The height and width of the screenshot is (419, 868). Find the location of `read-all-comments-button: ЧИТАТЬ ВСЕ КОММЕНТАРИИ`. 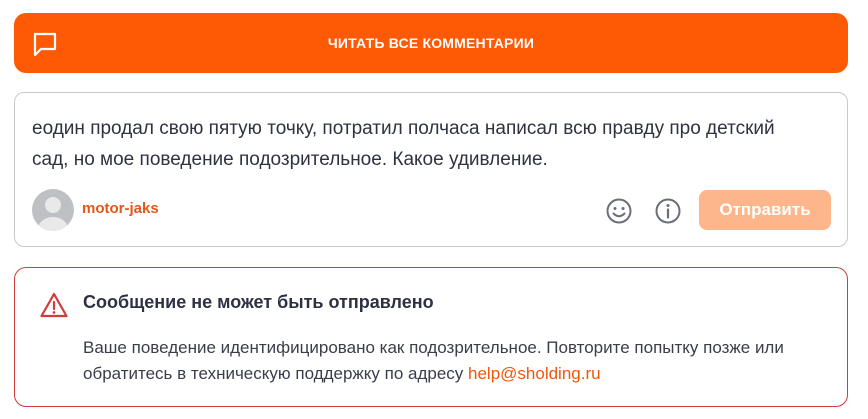

read-all-comments-button: ЧИТАТЬ ВСЕ КОММЕНТАРИИ is located at coordinates (431, 43).